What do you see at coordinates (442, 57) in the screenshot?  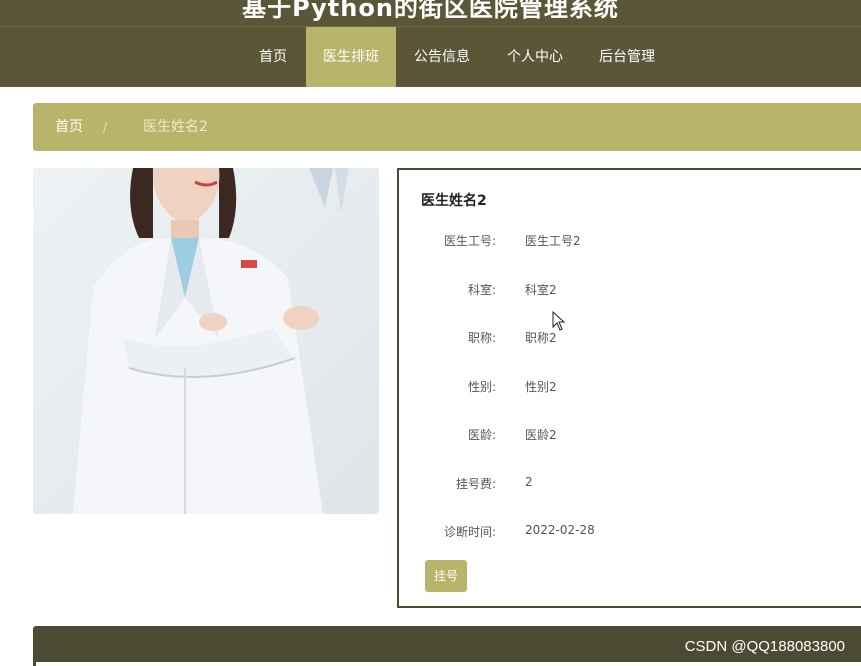 I see `nav-item-announcements: 公告信息` at bounding box center [442, 57].